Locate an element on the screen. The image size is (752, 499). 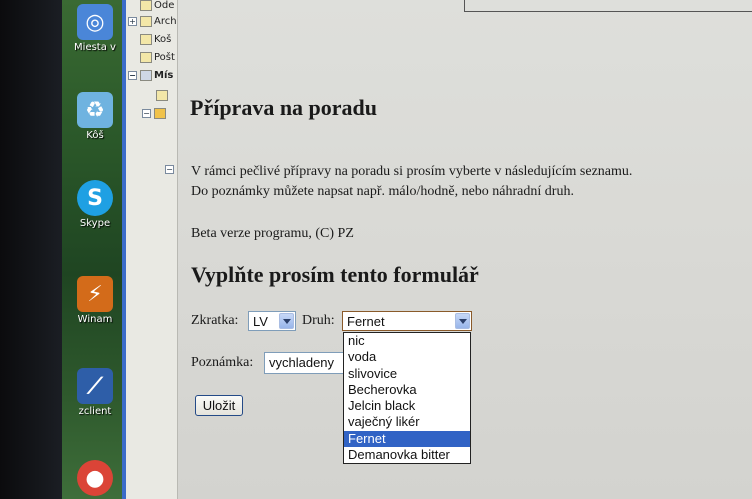
desktop-icon-zclient: ⟋ zclient is located at coordinates (95, 392).